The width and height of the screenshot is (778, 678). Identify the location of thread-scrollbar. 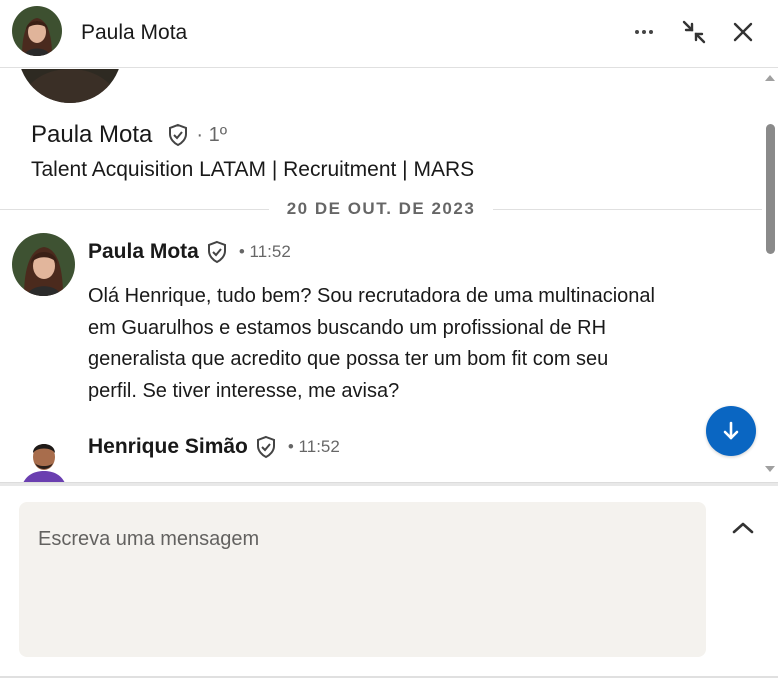
(770, 275).